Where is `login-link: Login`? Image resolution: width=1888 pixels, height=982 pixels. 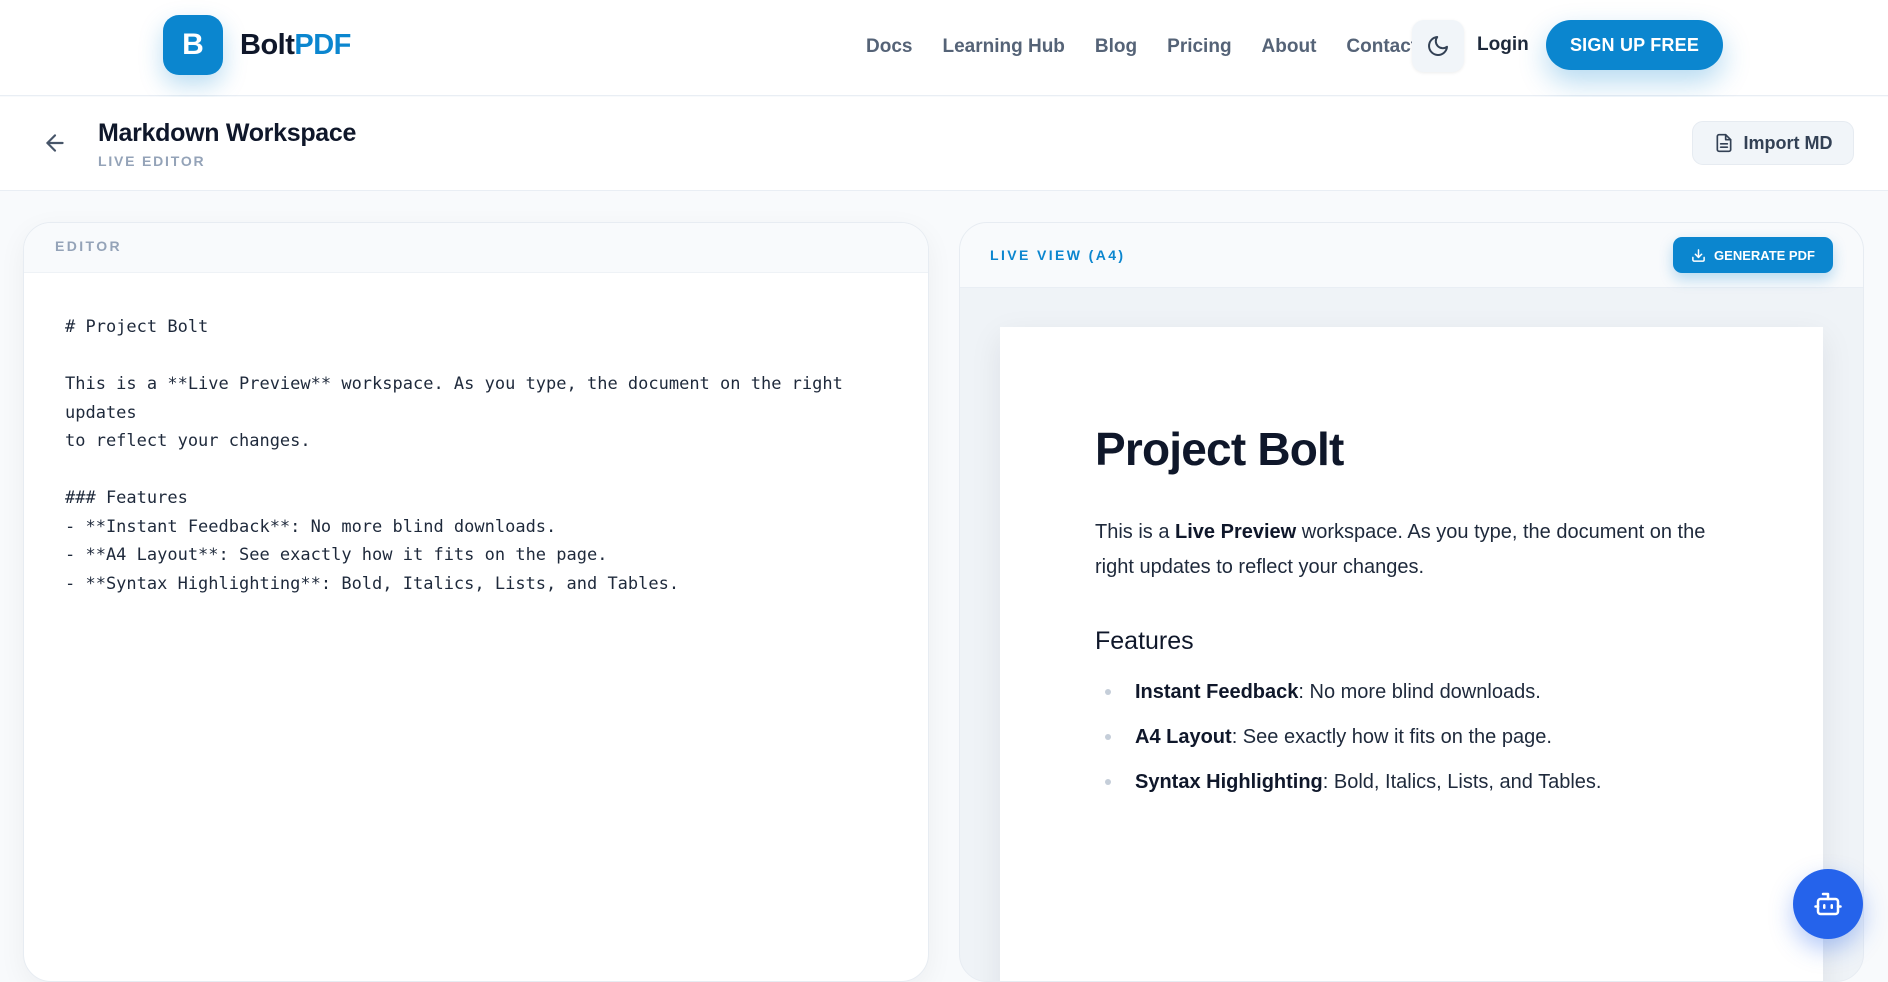
login-link: Login is located at coordinates (1503, 45).